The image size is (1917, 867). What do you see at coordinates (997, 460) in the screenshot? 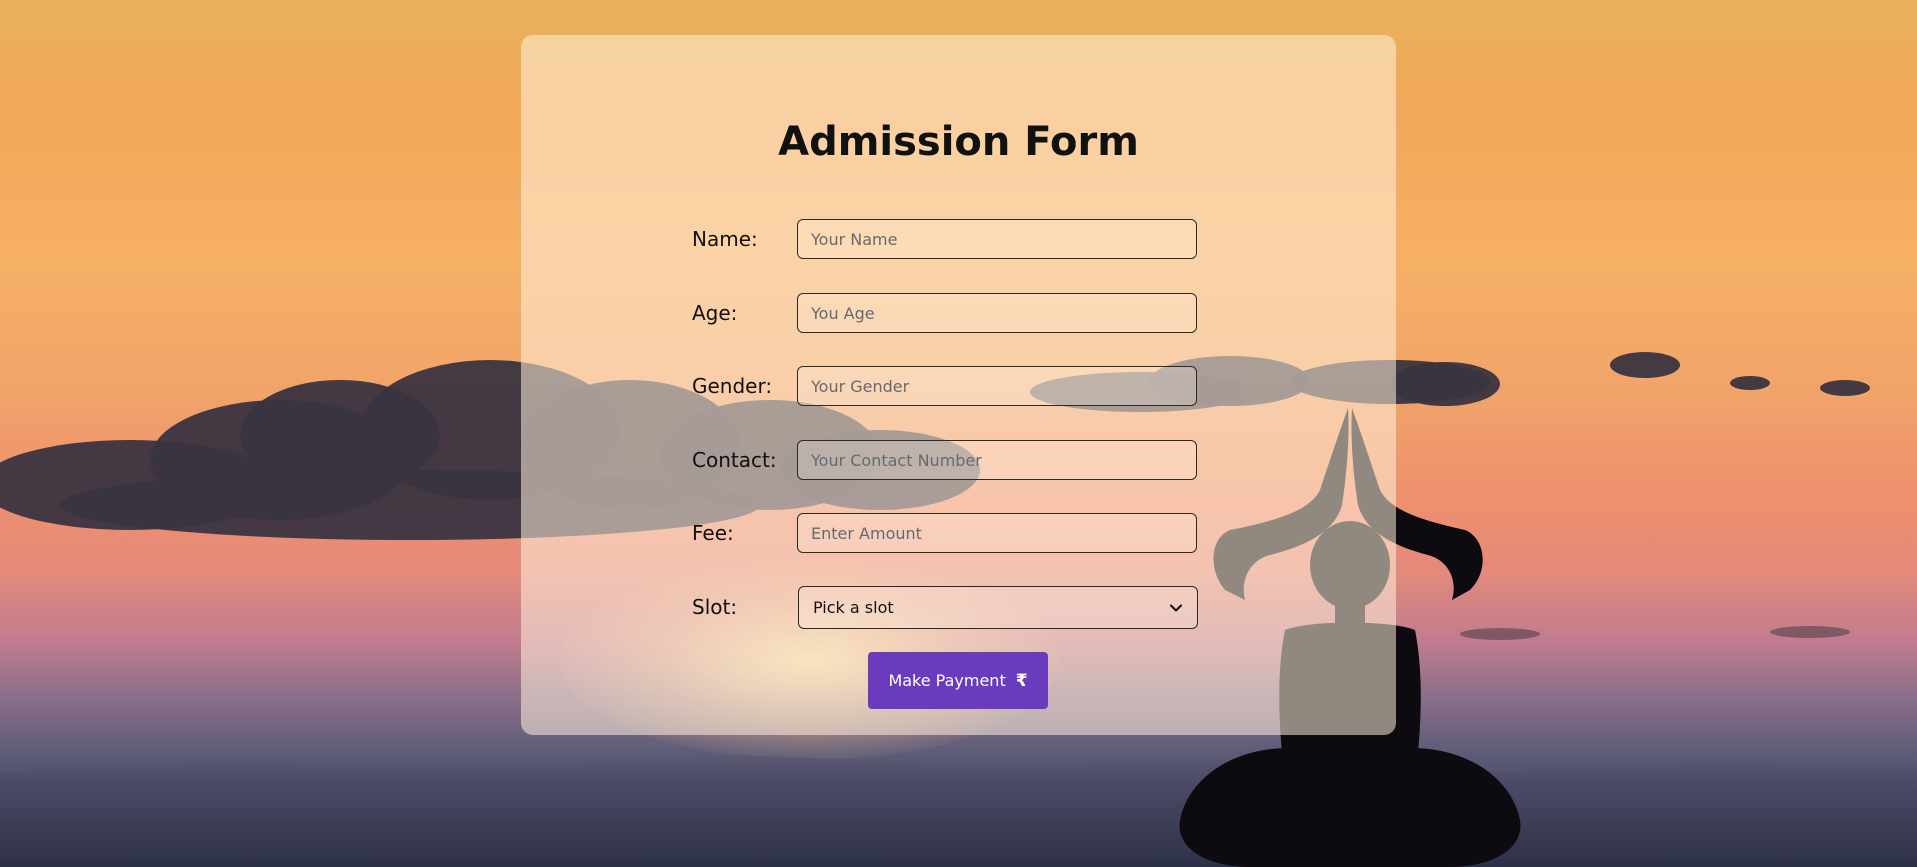
I see `contact-input` at bounding box center [997, 460].